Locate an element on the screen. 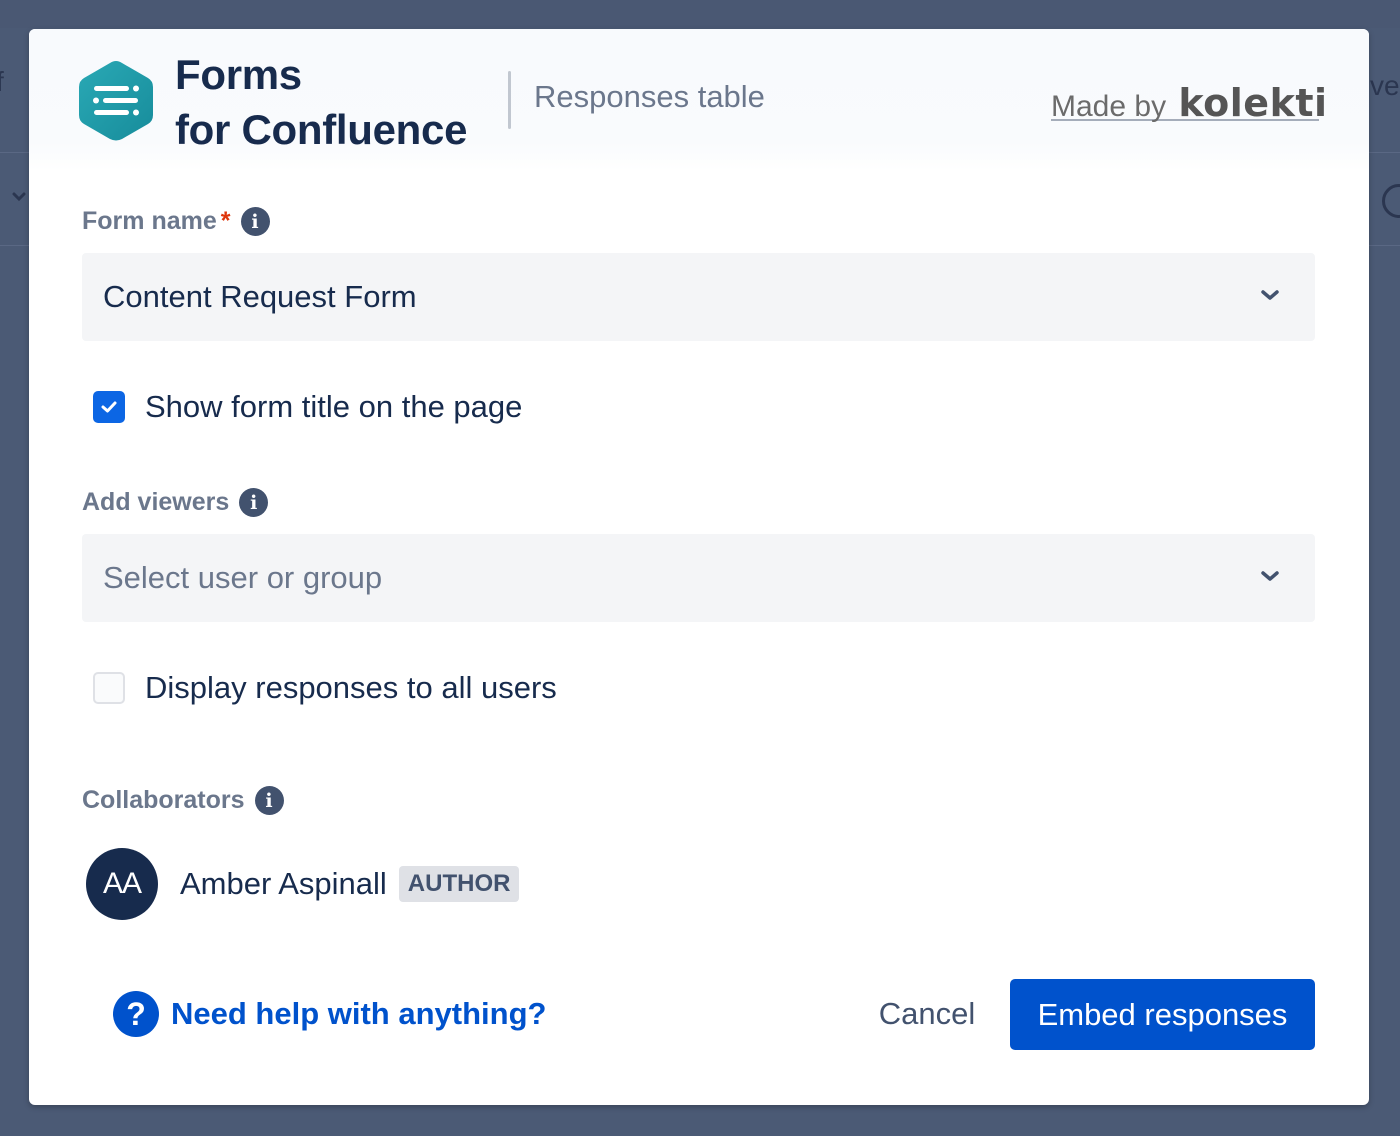 This screenshot has height=1136, width=1400. form-name-label-text: Form name is located at coordinates (149, 221).